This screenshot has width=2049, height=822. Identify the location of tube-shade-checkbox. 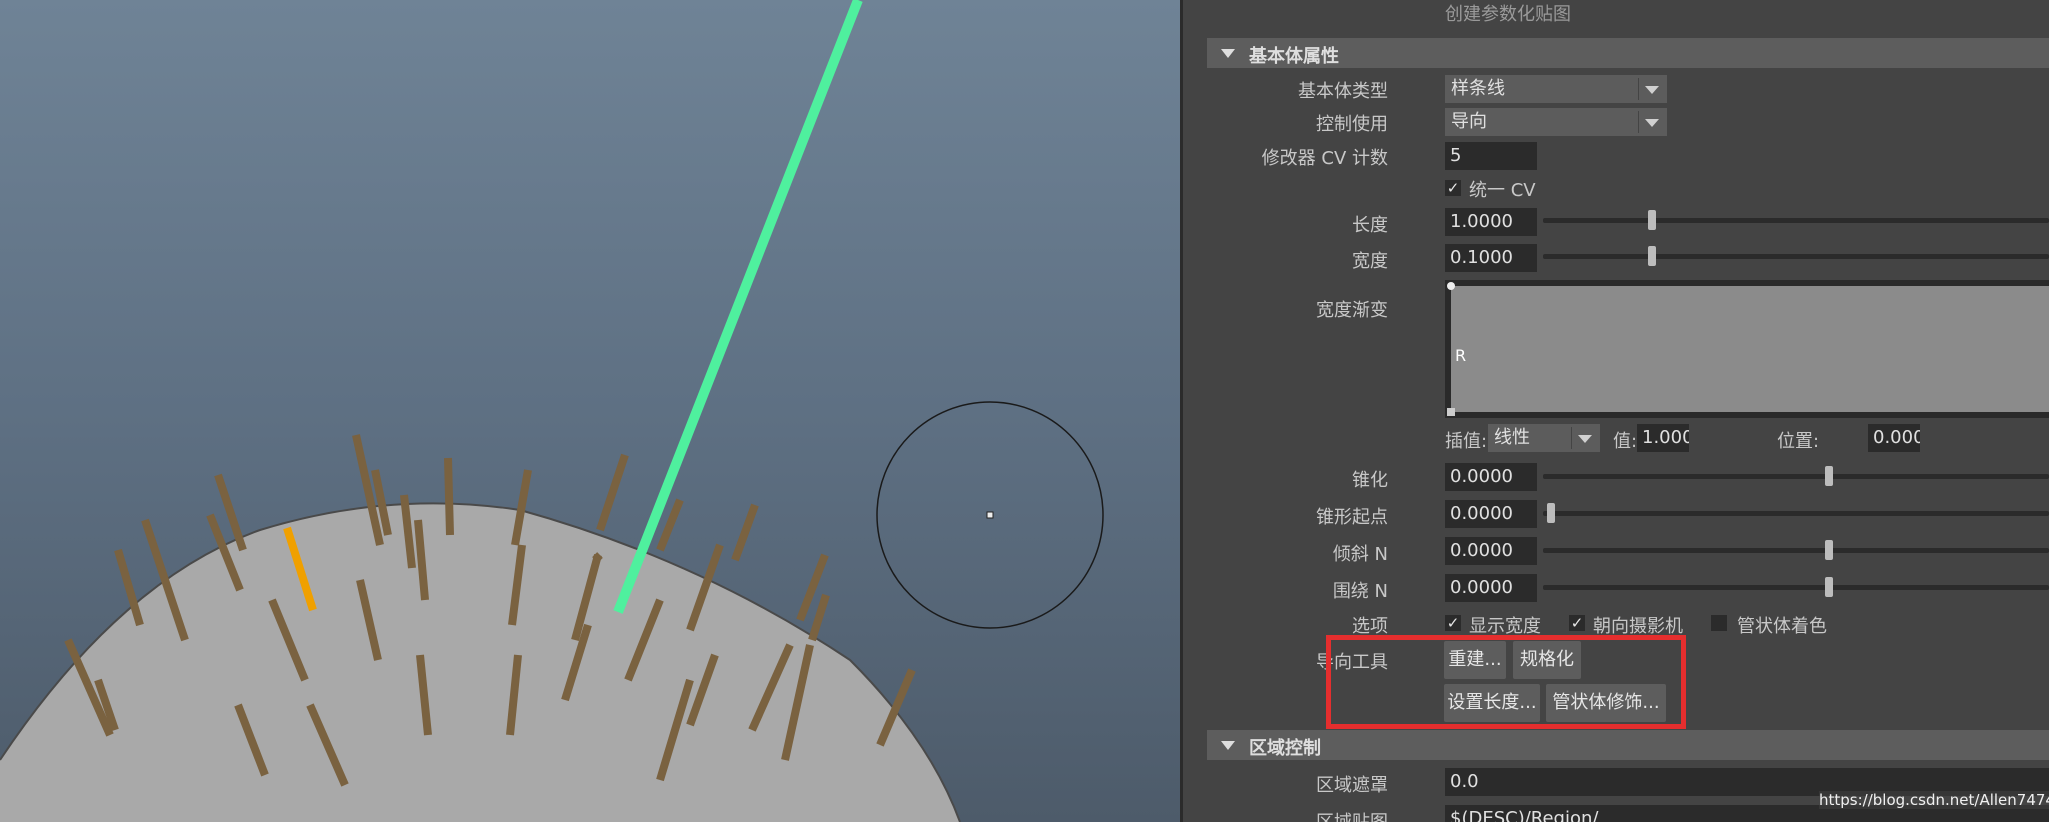
(1719, 623).